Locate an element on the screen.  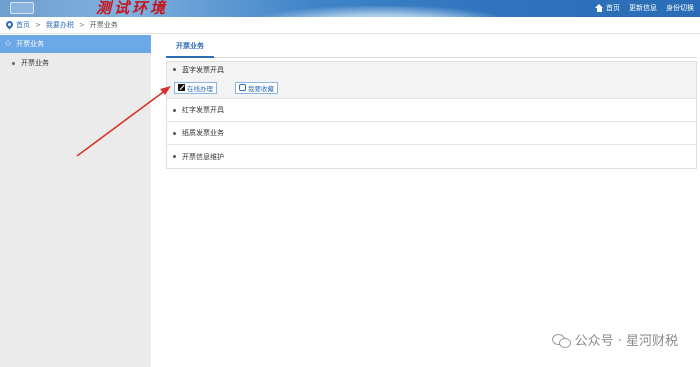
sidebar-item-label: 开票业务 is located at coordinates (35, 63).